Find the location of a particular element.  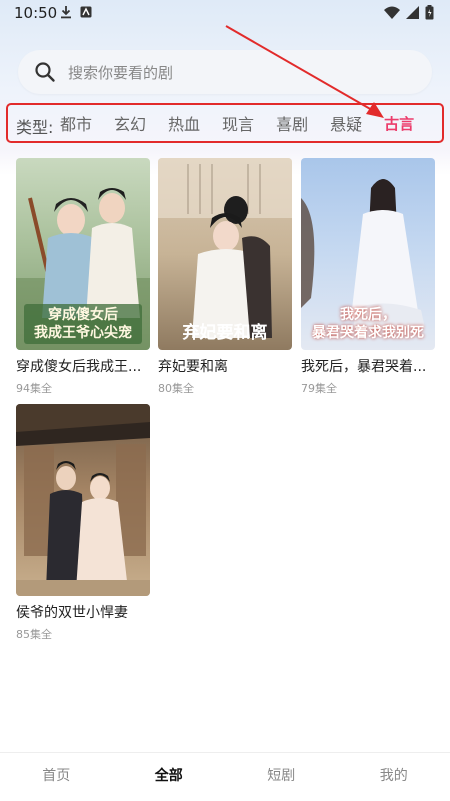

search-icon is located at coordinates (45, 72).